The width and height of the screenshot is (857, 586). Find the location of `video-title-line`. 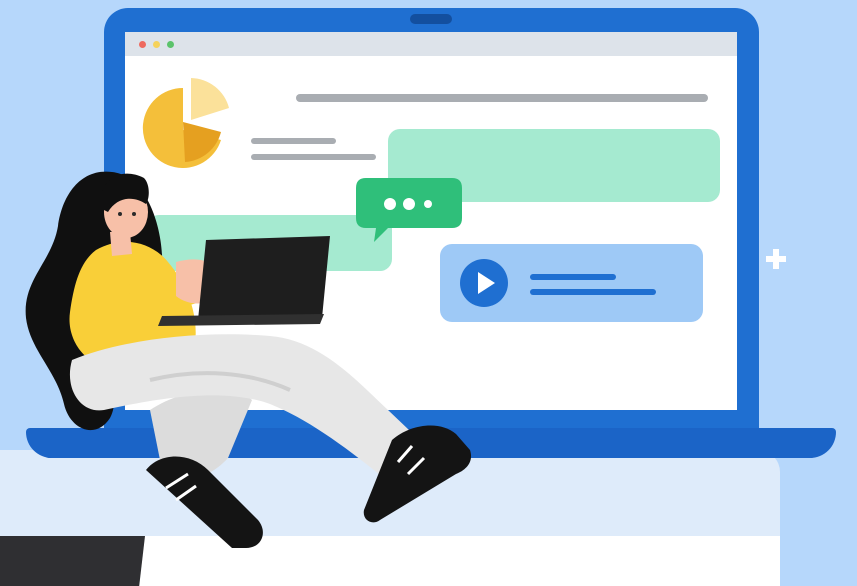

video-title-line is located at coordinates (573, 277).